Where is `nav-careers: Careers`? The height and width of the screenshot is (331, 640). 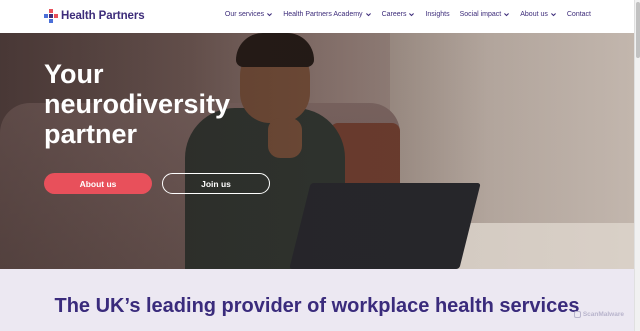 nav-careers: Careers is located at coordinates (399, 14).